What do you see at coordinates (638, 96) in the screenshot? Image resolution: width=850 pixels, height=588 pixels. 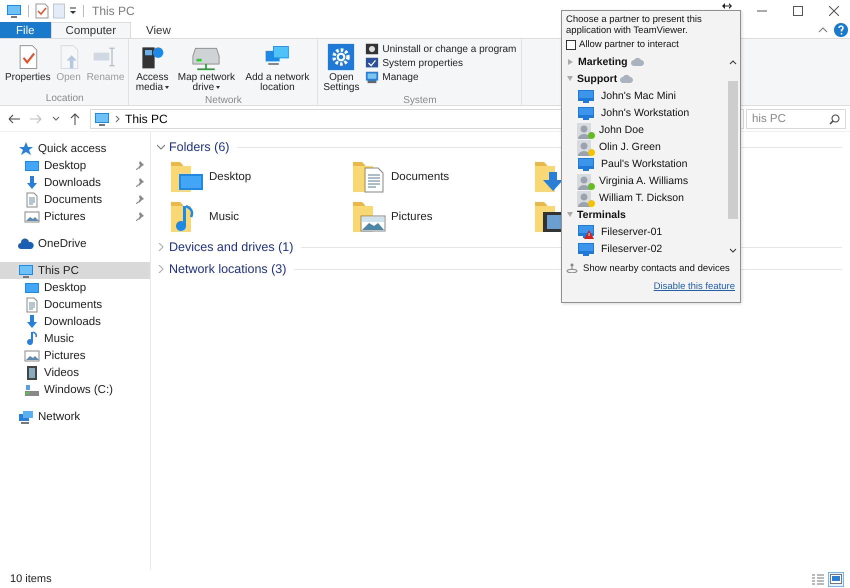 I see `contact-item: John's Mac Mini` at bounding box center [638, 96].